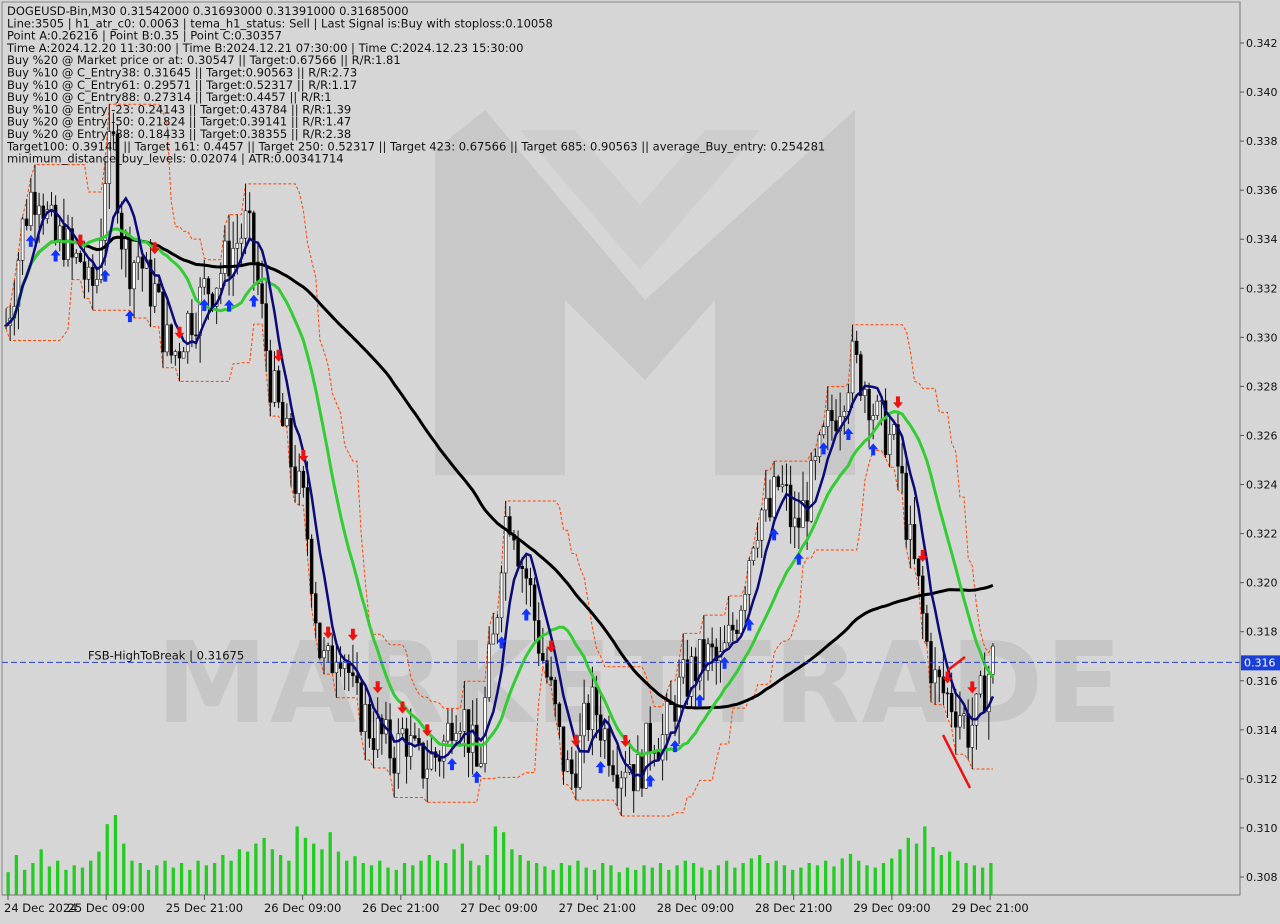 This screenshot has height=924, width=1280. I want to click on price-tick-label: 0.338, so click(1262, 141).